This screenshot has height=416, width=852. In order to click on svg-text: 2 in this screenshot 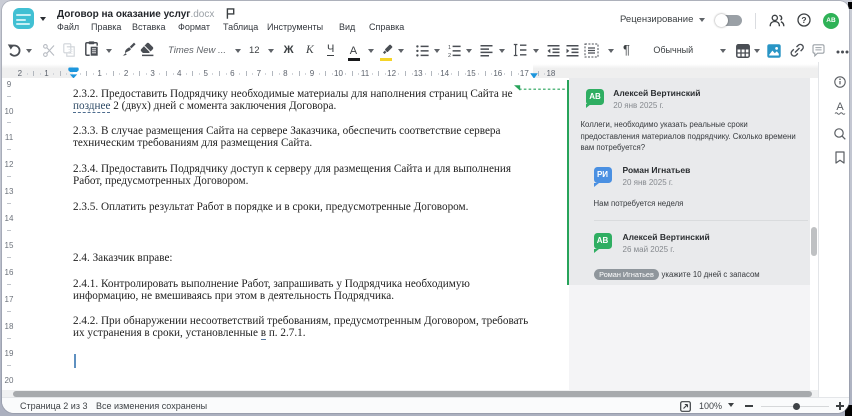, I will do `click(449, 56)`.